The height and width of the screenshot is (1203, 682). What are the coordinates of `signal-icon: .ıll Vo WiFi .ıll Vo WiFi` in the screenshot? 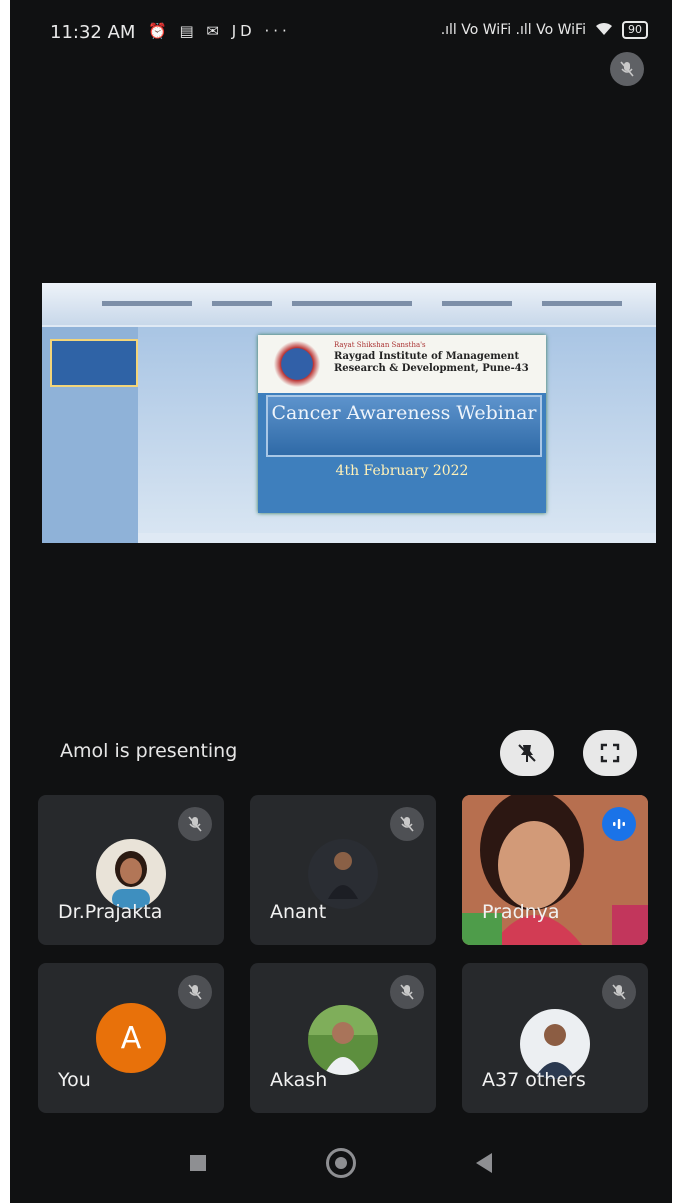 It's located at (513, 30).